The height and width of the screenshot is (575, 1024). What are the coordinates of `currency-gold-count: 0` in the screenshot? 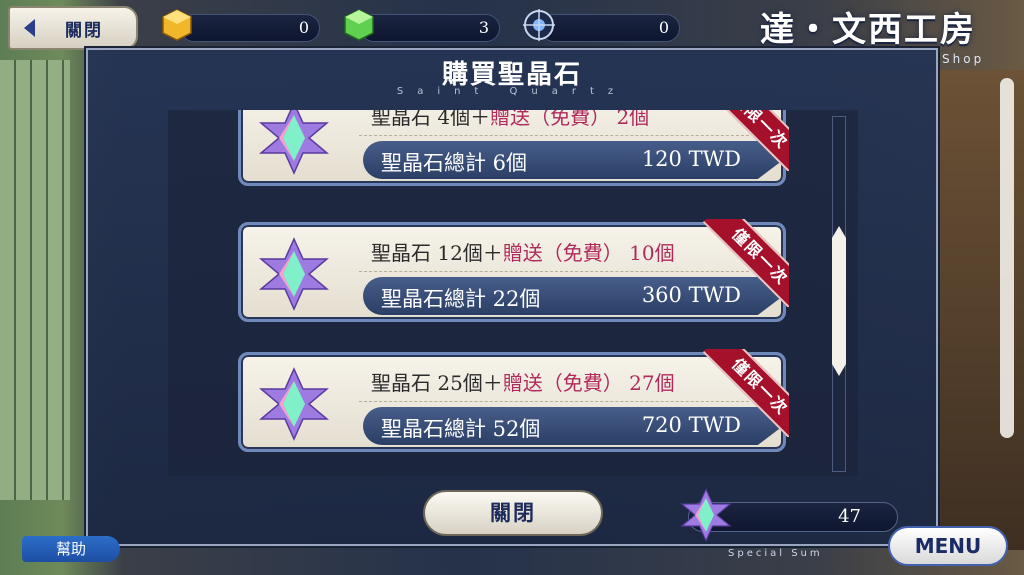 It's located at (303, 27).